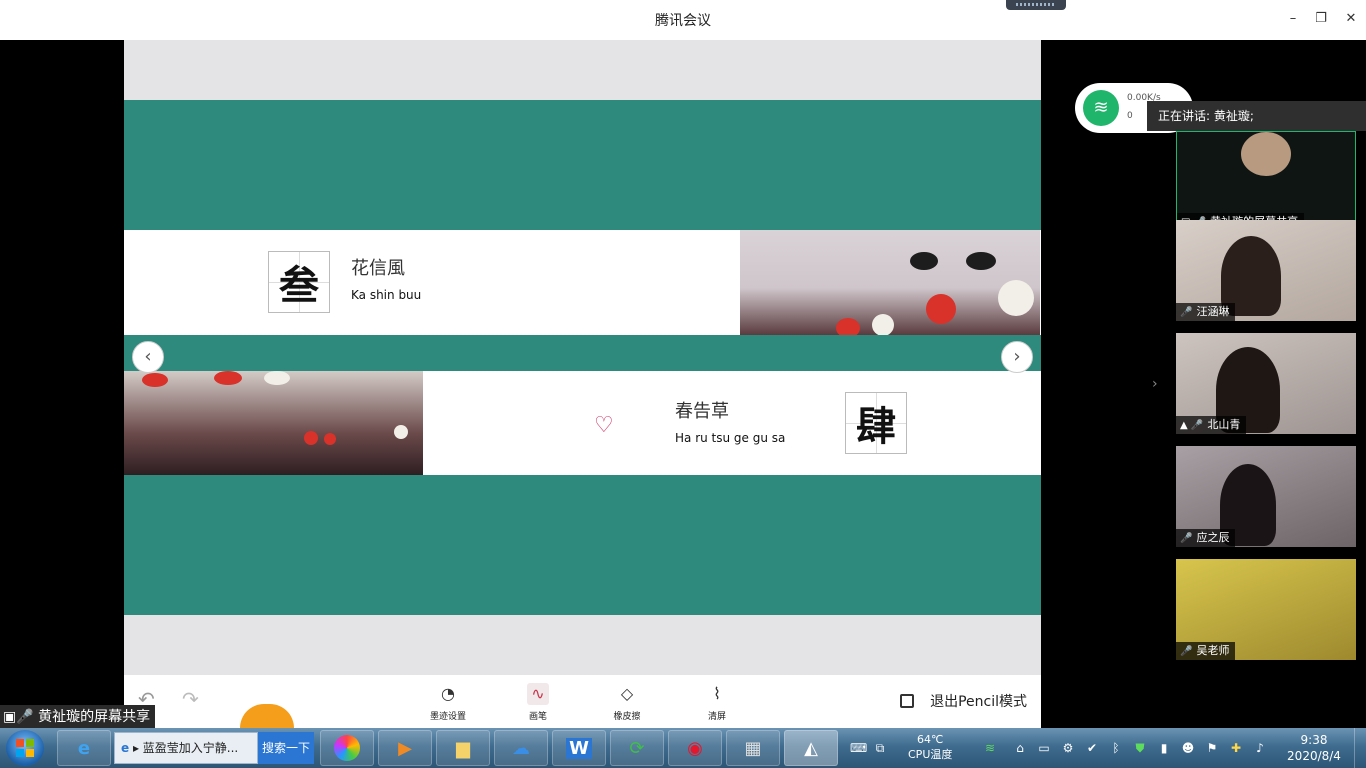 The width and height of the screenshot is (1366, 768). Describe the element at coordinates (1256, 116) in the screenshot. I see `speaking-indicator: 正在讲话: 黄祉璇;` at that location.